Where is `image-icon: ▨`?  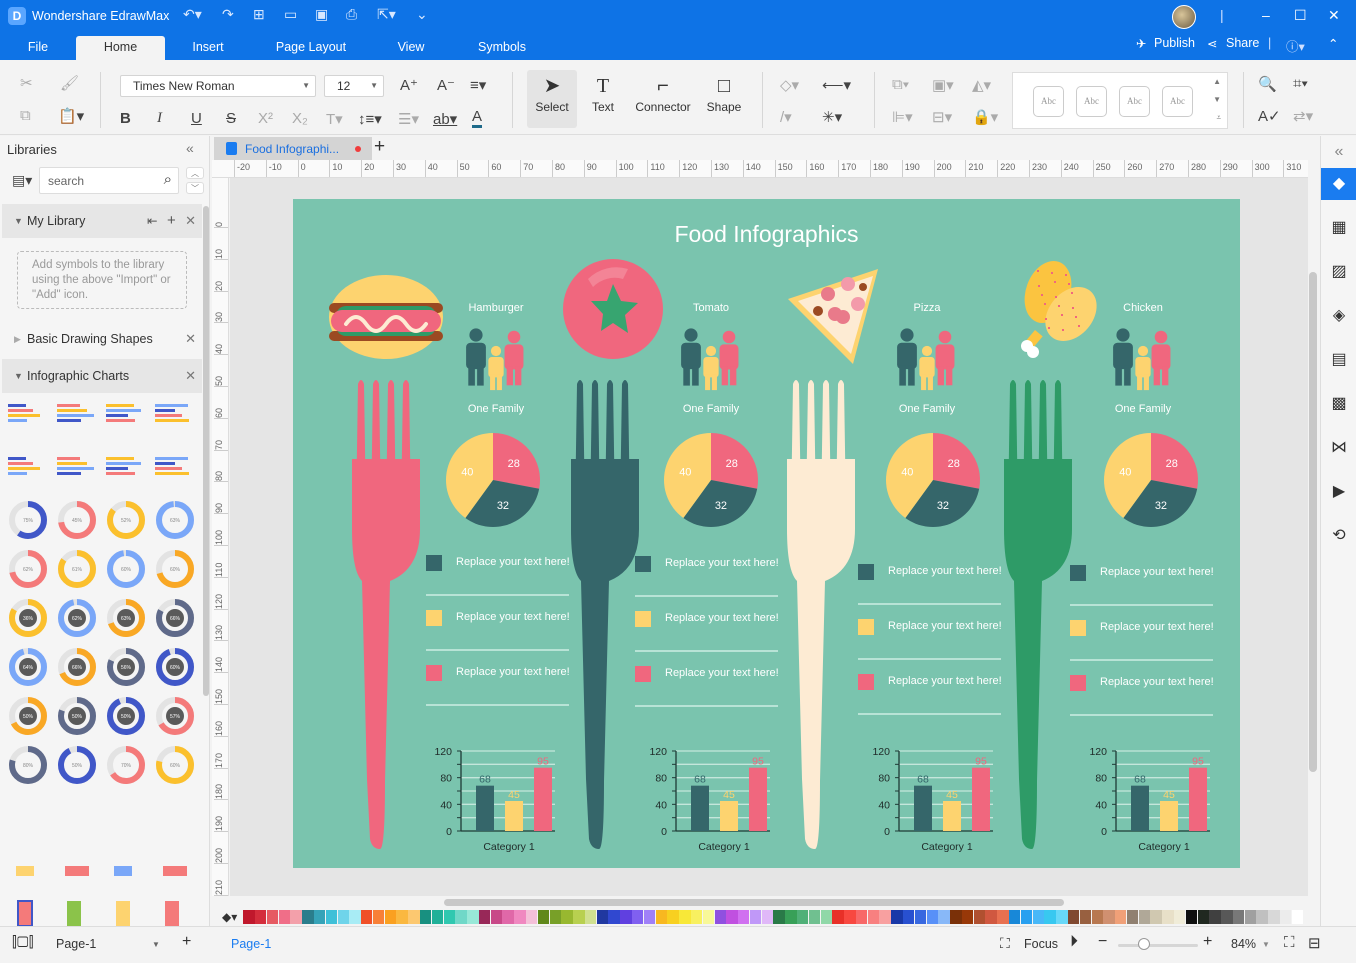
image-icon: ▨ is located at coordinates (1338, 272).